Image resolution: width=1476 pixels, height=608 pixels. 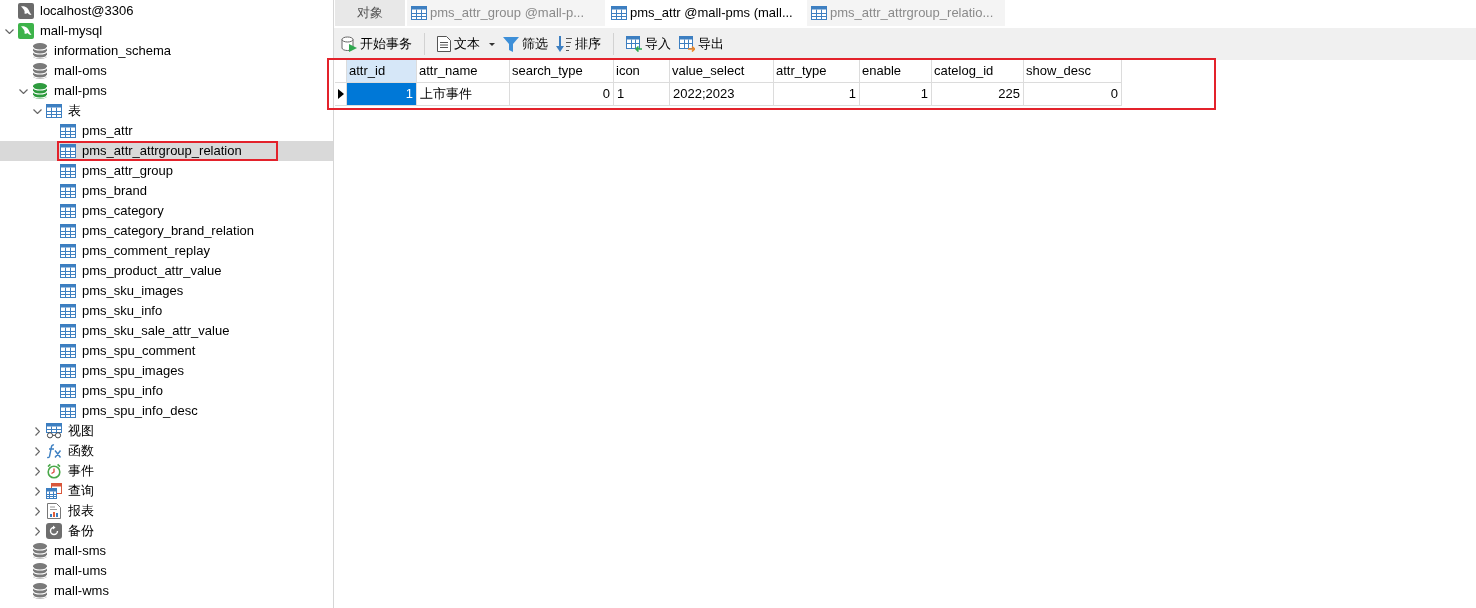 What do you see at coordinates (1073, 71) in the screenshot?
I see `column-header: show_desc` at bounding box center [1073, 71].